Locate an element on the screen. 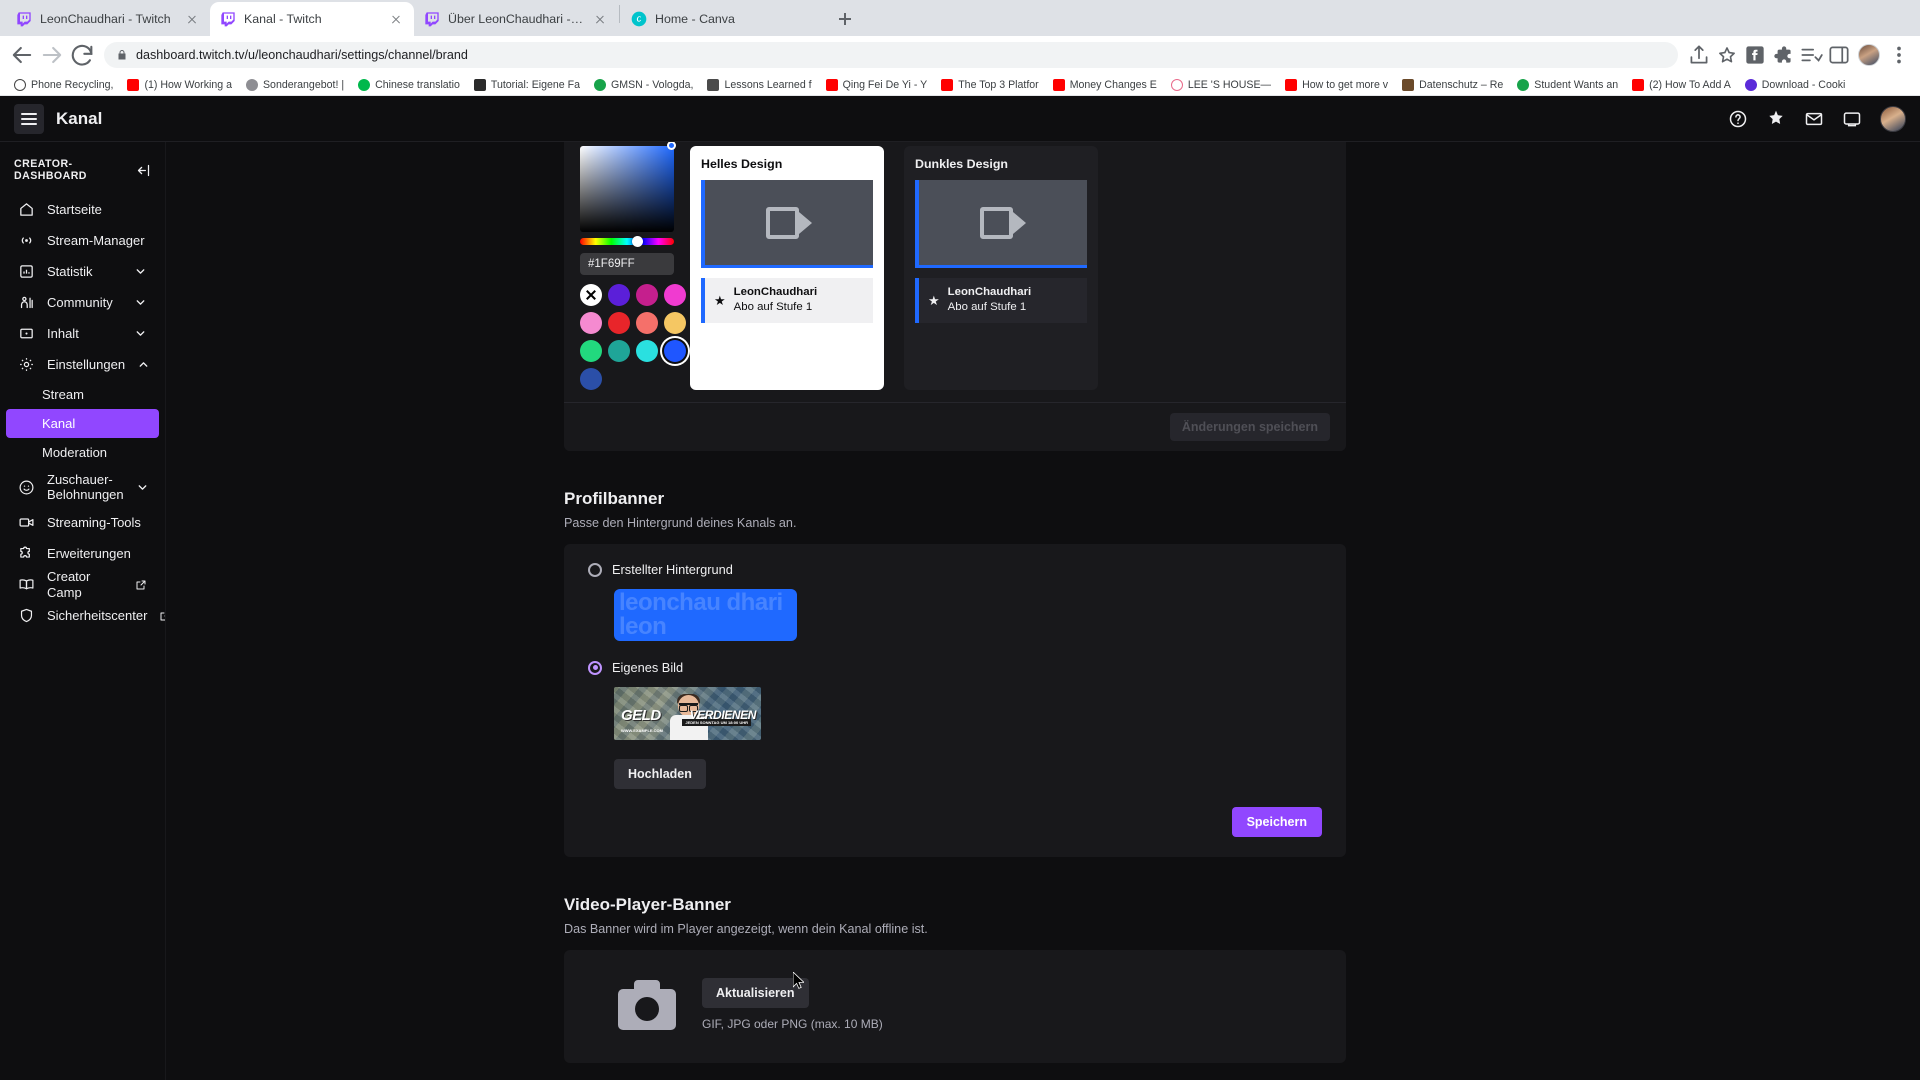 This screenshot has width=1920, height=1080. swatch-purple is located at coordinates (619, 295).